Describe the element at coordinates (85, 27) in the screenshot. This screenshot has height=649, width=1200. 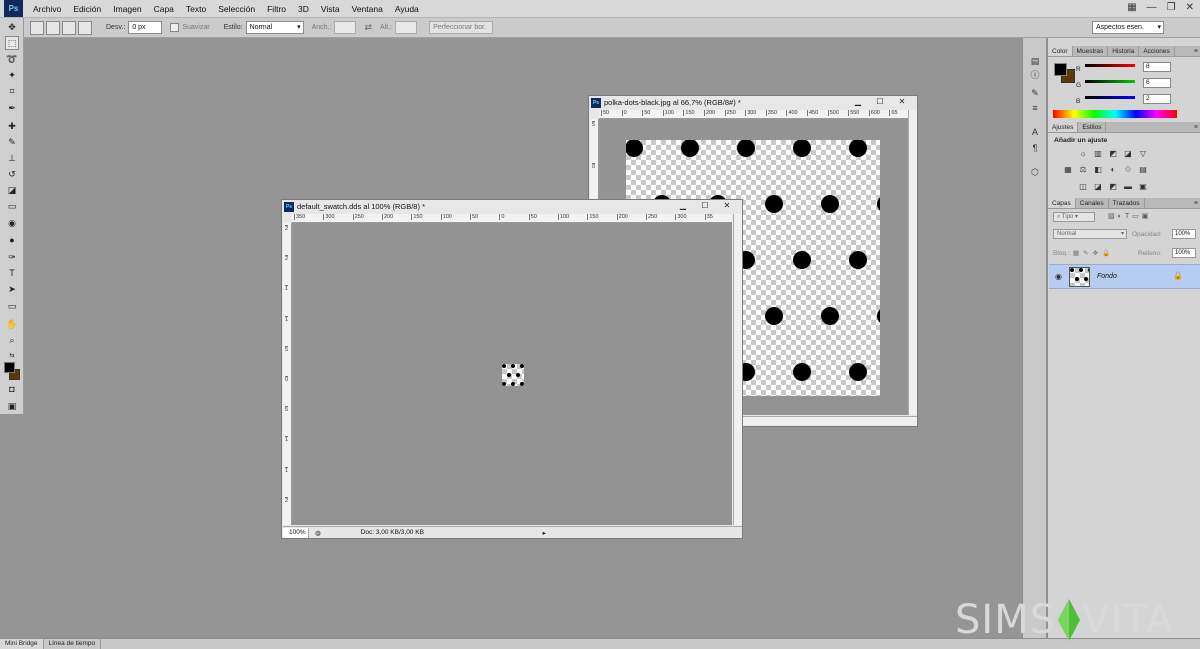
I see `intersect-selection-button` at that location.